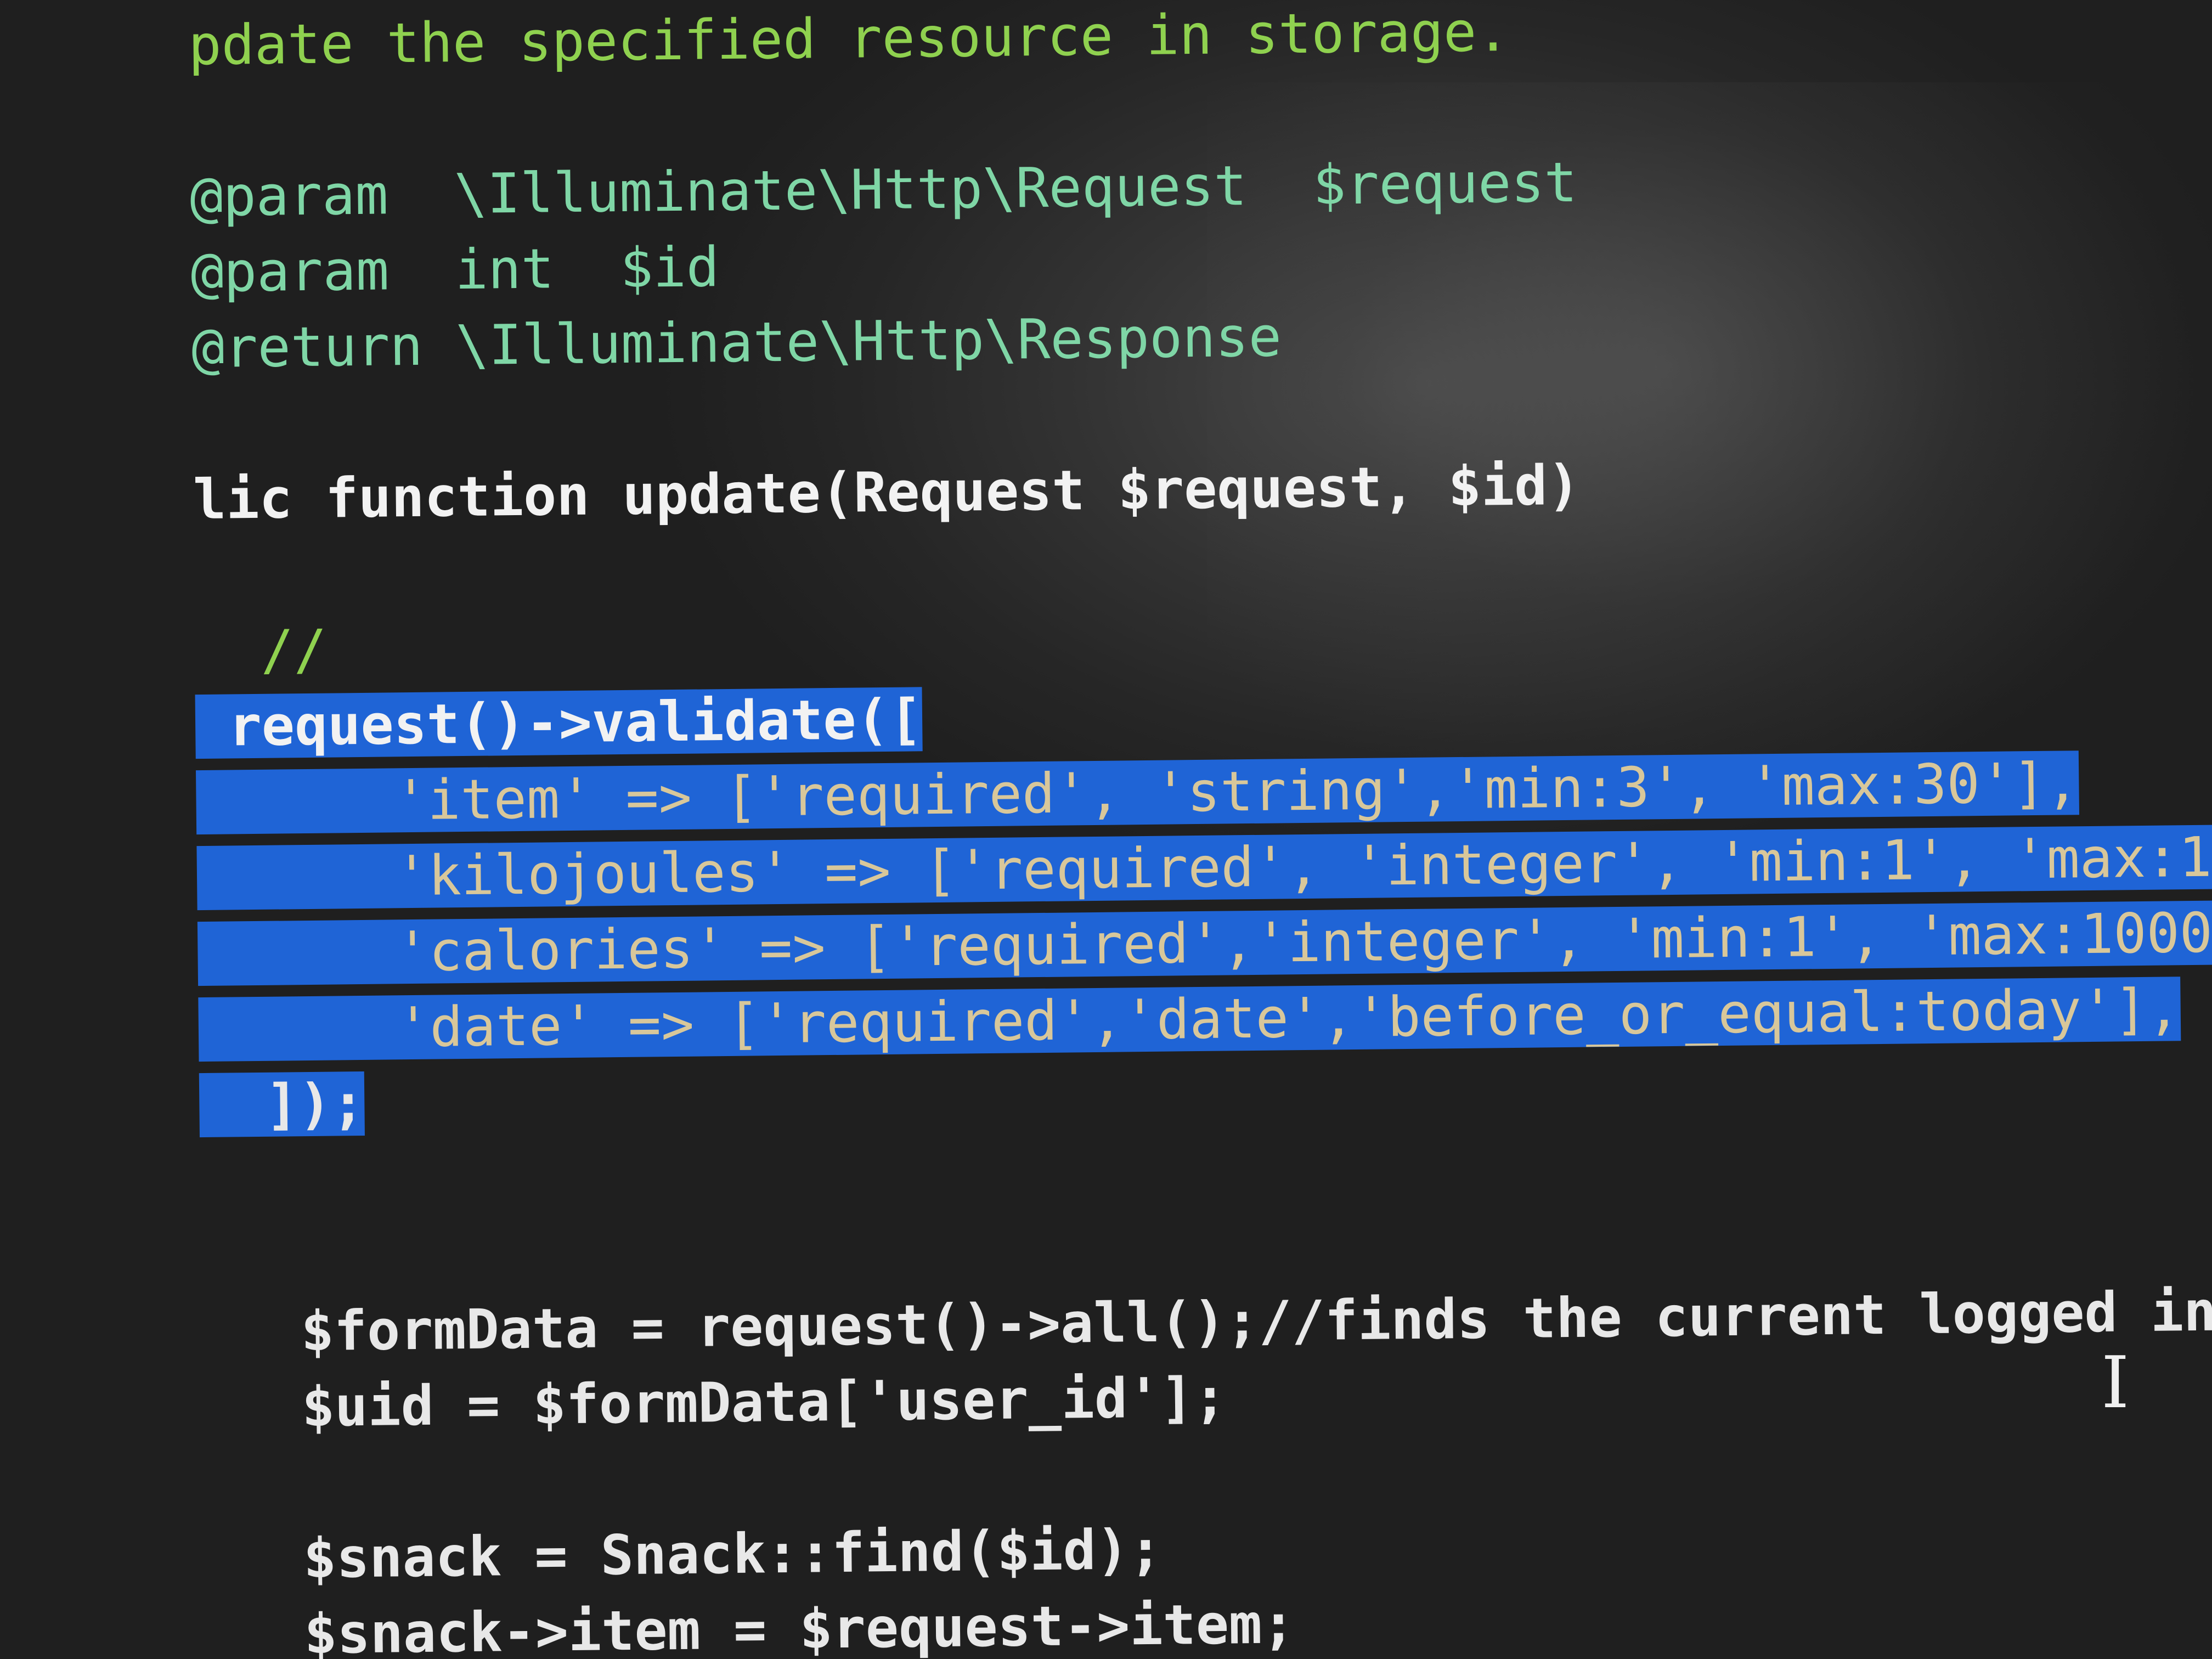 Image resolution: width=2212 pixels, height=1659 pixels. Describe the element at coordinates (2115, 1383) in the screenshot. I see `text-cursor-icon: I` at that location.